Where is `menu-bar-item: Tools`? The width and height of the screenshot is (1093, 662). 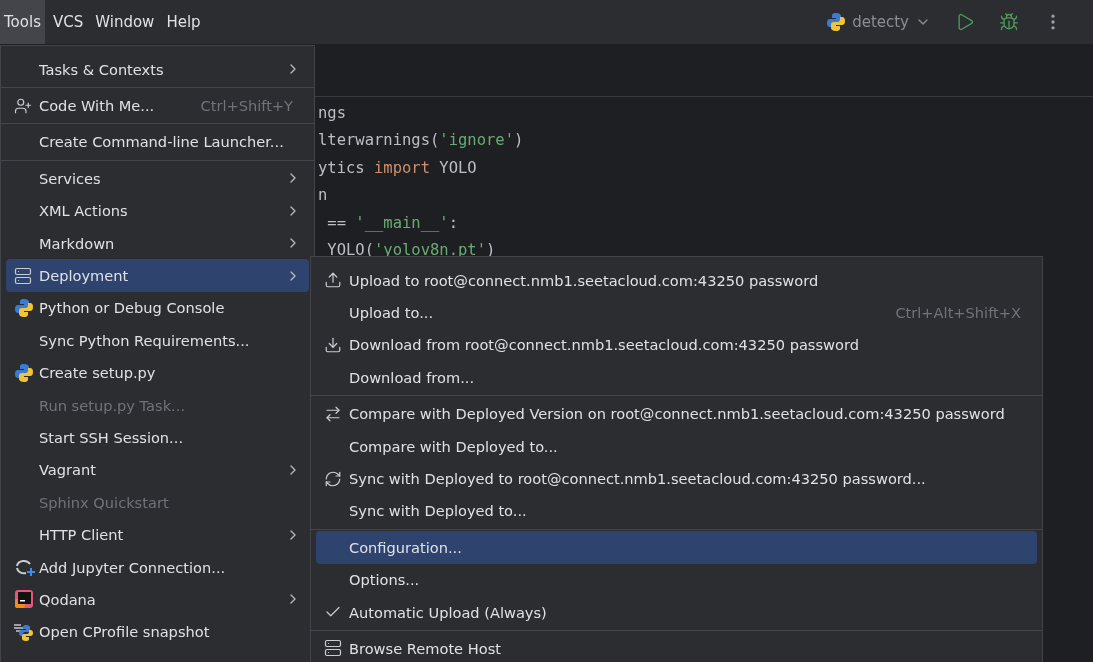 menu-bar-item: Tools is located at coordinates (22, 22).